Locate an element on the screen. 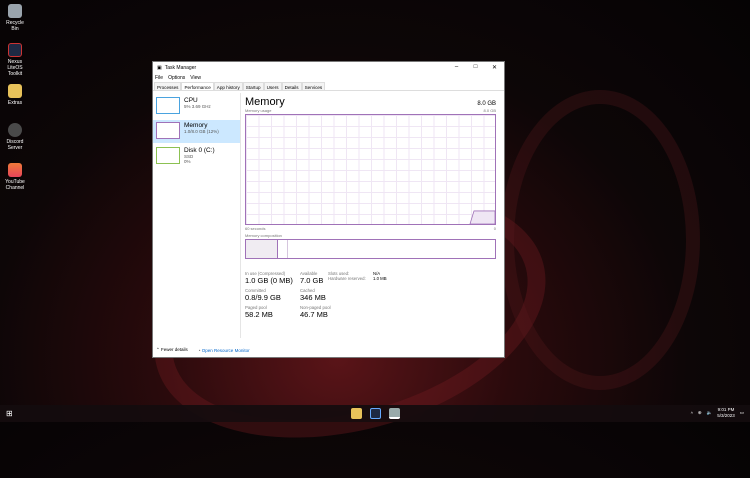  tab-performance: Performance is located at coordinates (197, 86).